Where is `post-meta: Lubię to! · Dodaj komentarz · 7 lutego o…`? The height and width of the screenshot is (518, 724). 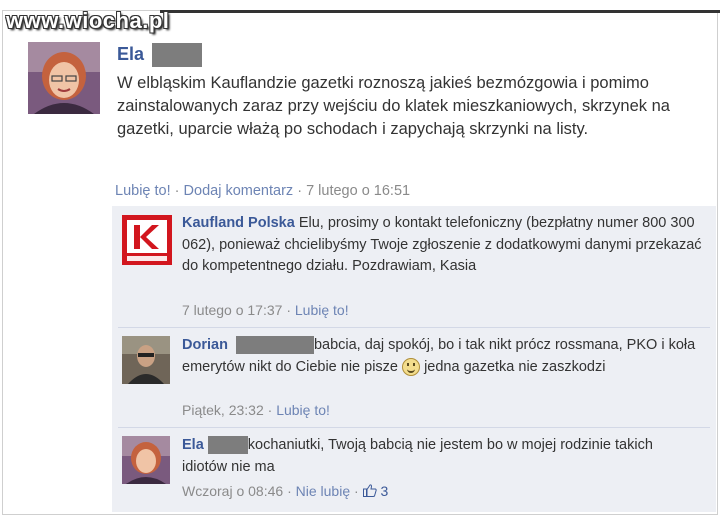 post-meta: Lubię to! · Dodaj komentarz · 7 lutego o… is located at coordinates (262, 191).